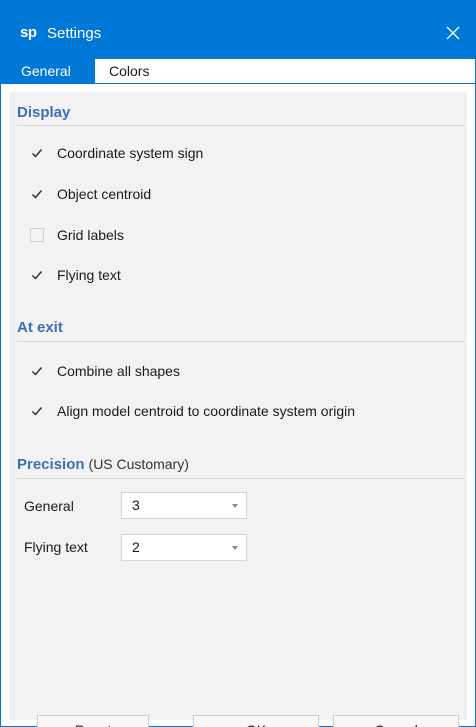 The width and height of the screenshot is (476, 727). What do you see at coordinates (56, 547) in the screenshot?
I see `flying-text-precision-label: Flying text` at bounding box center [56, 547].